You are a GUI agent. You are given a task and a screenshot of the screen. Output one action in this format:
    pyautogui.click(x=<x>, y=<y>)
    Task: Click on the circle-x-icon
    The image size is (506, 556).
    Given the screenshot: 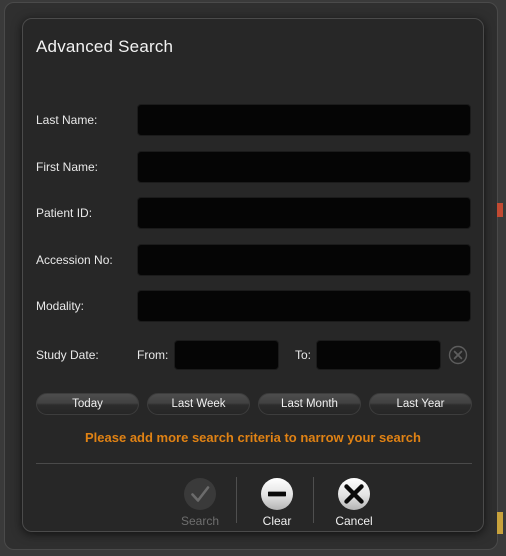 What is the action you would take?
    pyautogui.click(x=458, y=355)
    